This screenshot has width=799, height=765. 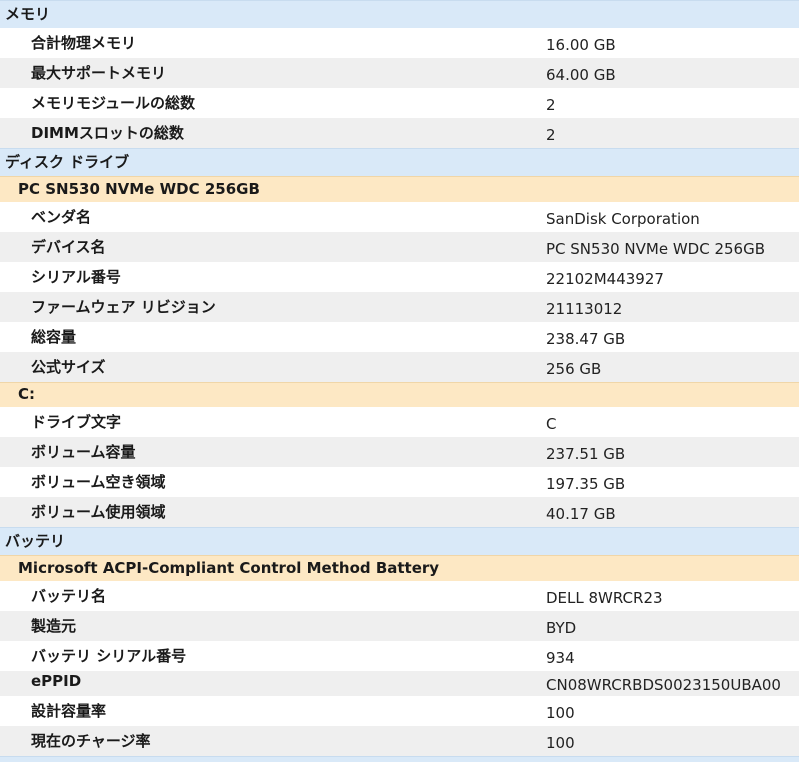 What do you see at coordinates (399, 482) in the screenshot?
I see `property-row: ボリューム空き領域 197.35 GB` at bounding box center [399, 482].